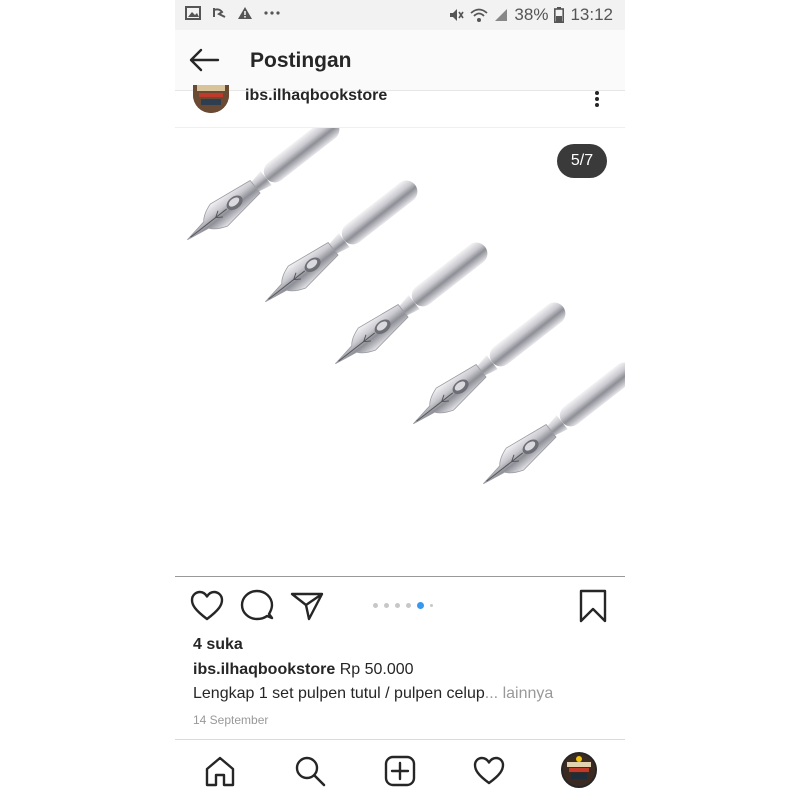 This screenshot has height=800, width=800. What do you see at coordinates (220, 771) in the screenshot?
I see `home-icon` at bounding box center [220, 771].